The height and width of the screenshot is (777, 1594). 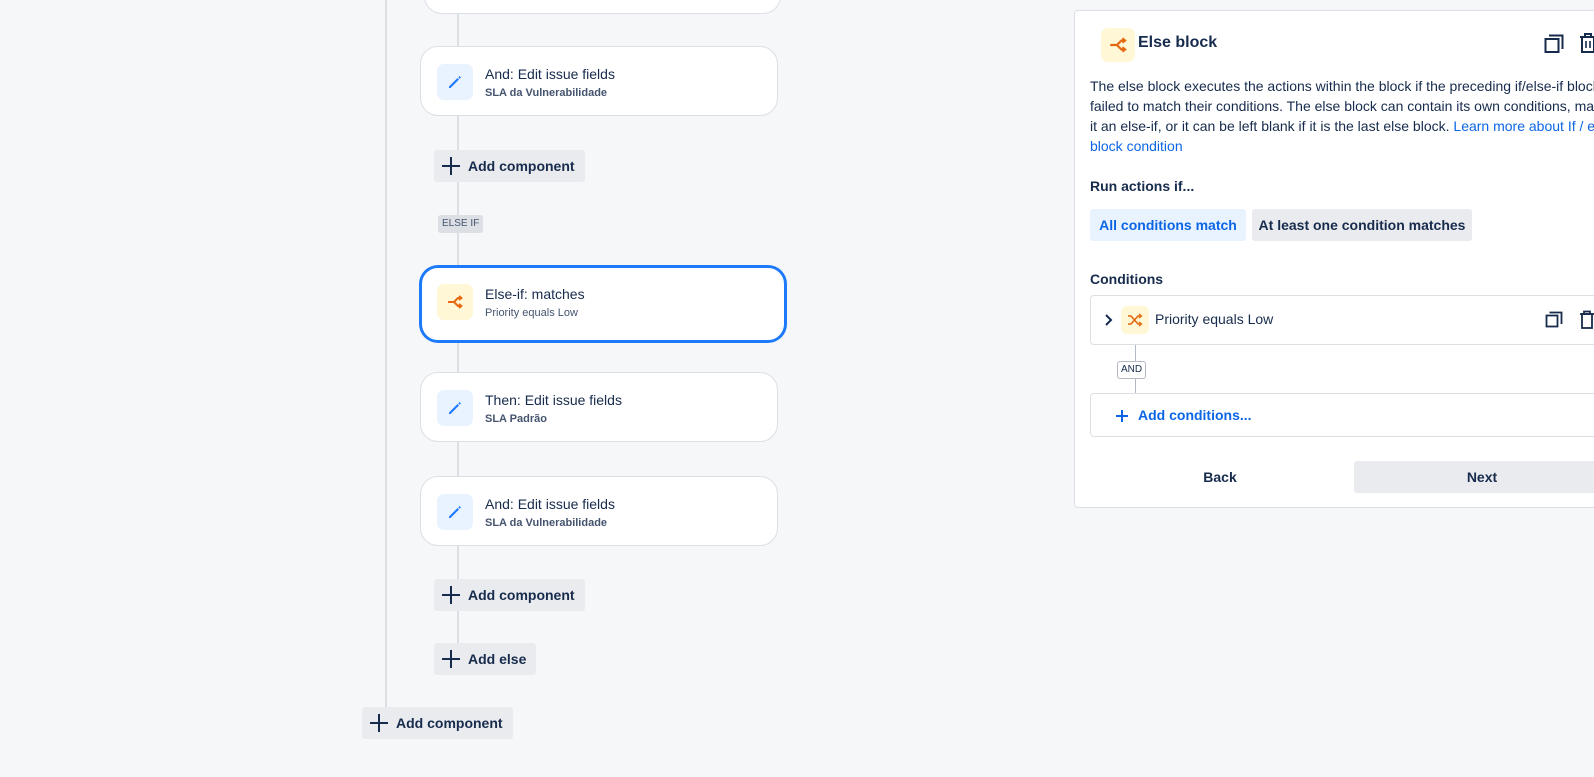 What do you see at coordinates (1554, 320) in the screenshot?
I see `condition-duplicate-icon` at bounding box center [1554, 320].